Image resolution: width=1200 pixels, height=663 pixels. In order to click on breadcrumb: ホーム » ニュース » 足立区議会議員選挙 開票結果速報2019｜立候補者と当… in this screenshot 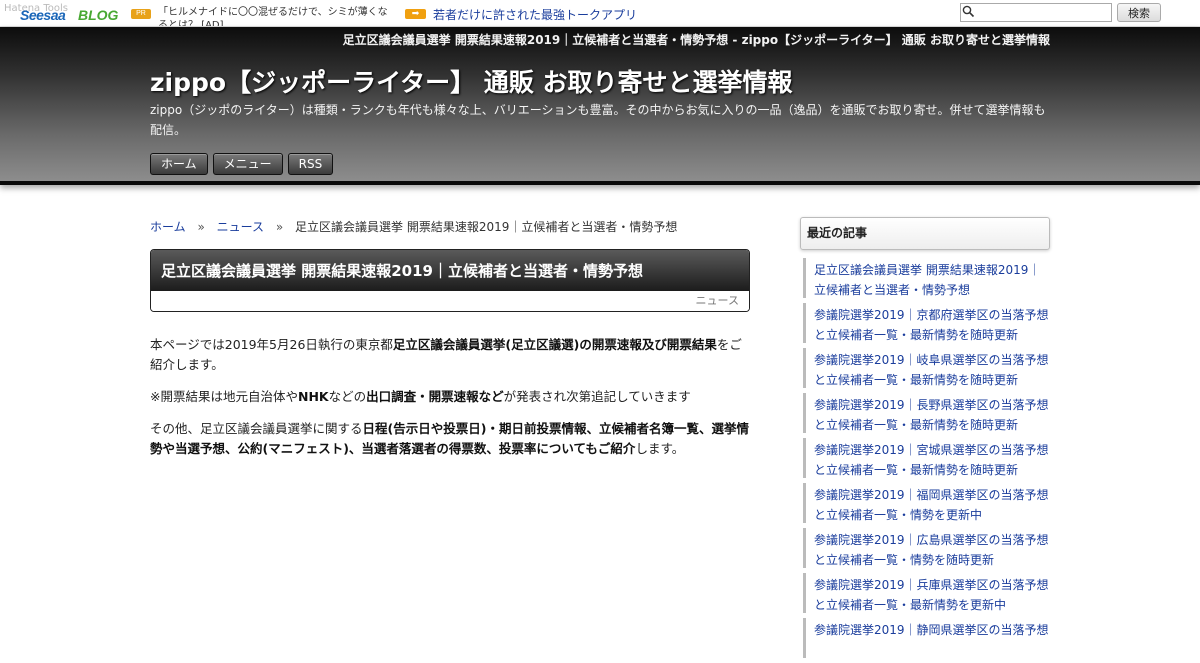, I will do `click(413, 226)`.